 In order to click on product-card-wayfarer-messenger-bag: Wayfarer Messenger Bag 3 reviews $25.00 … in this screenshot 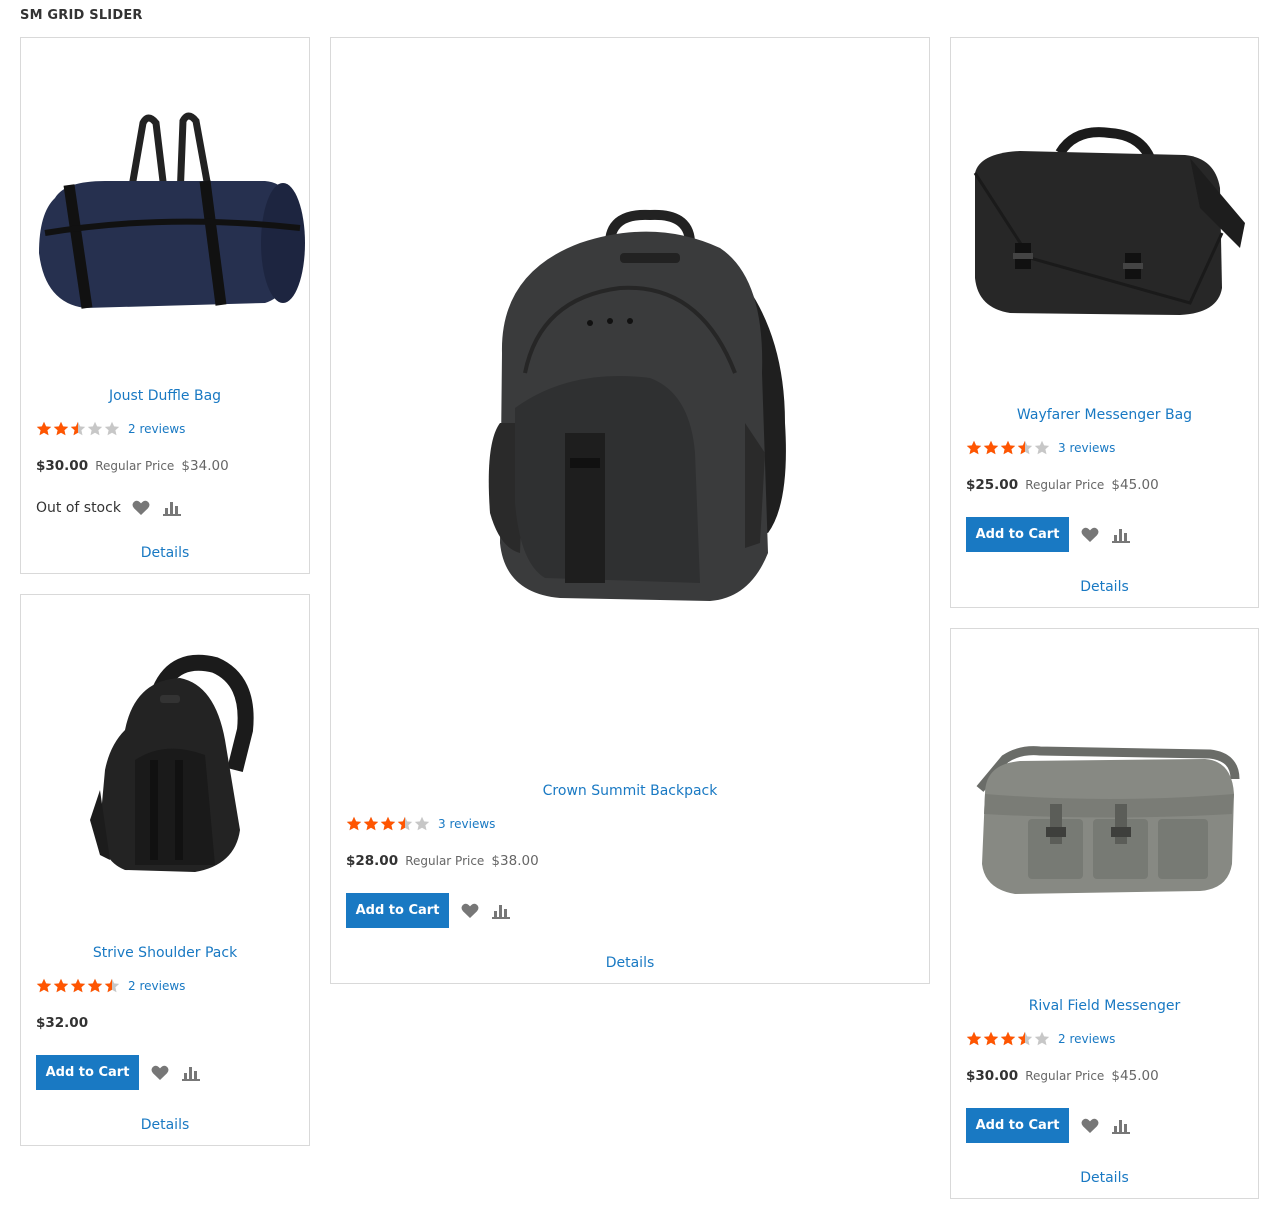, I will do `click(1104, 322)`.